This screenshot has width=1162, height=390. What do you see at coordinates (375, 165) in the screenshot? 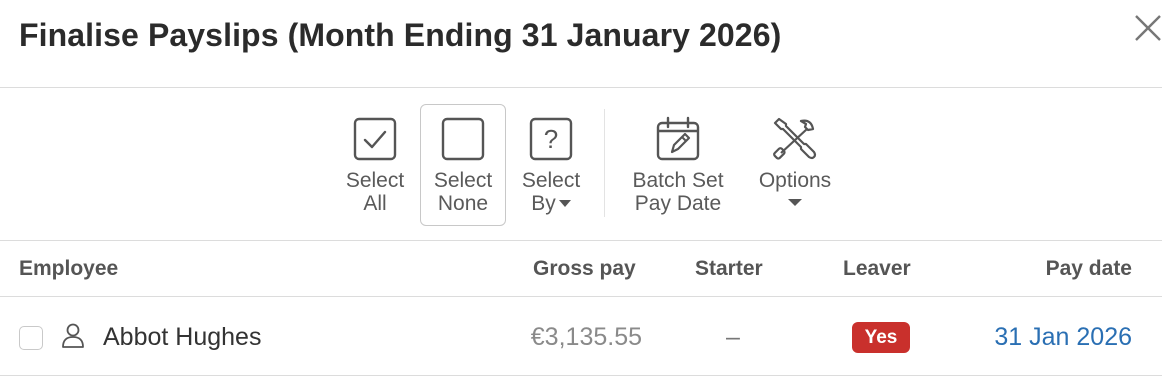
I see `select-all-button: Select All` at bounding box center [375, 165].